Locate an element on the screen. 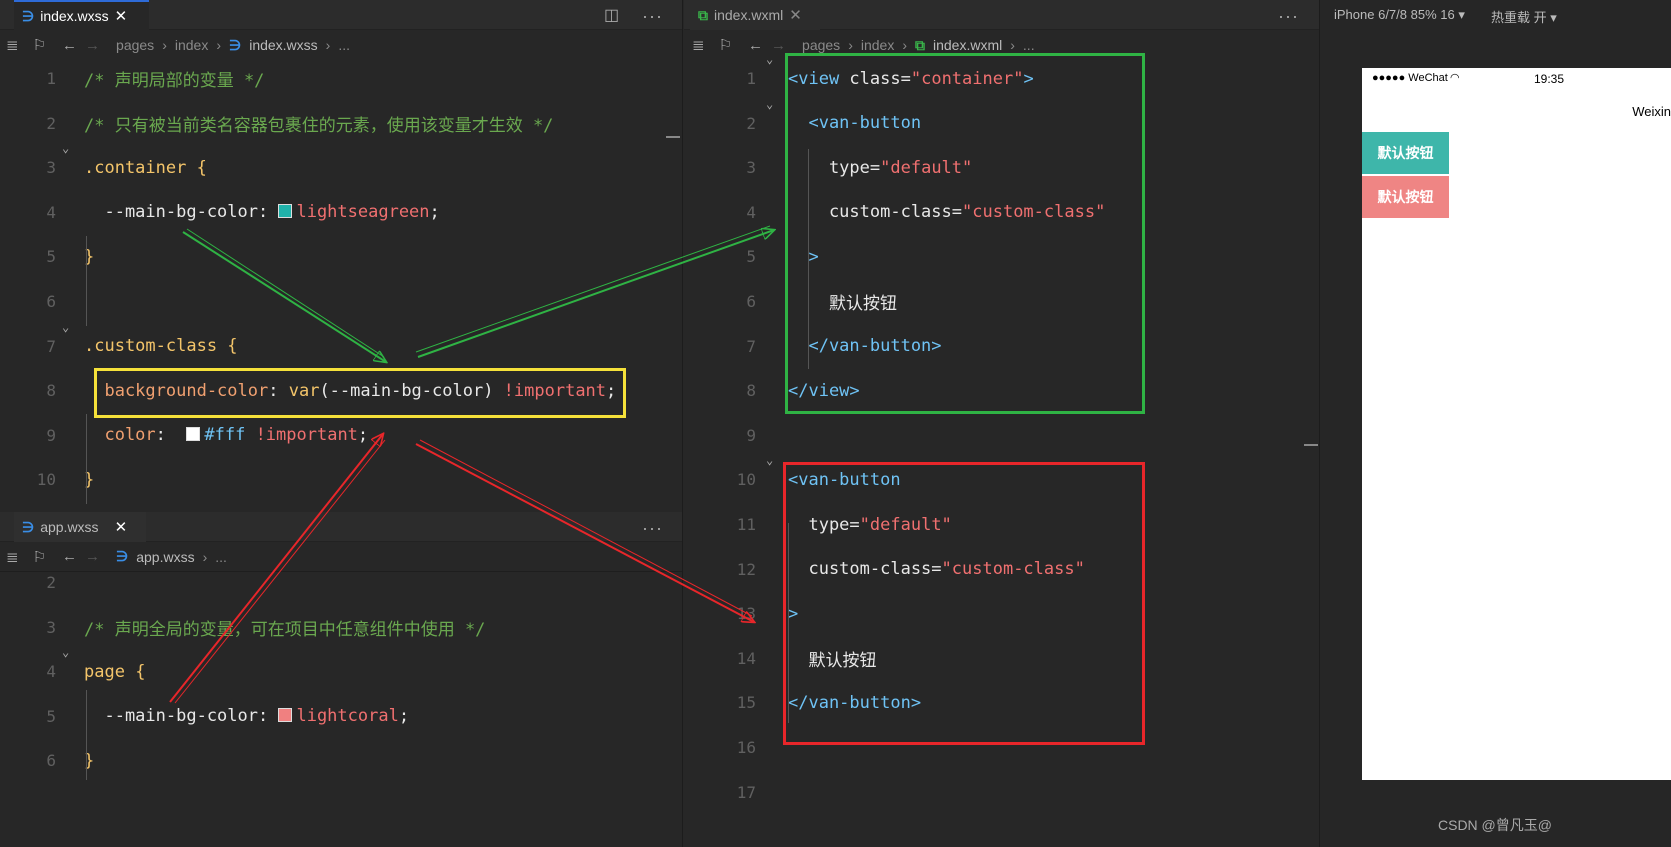  red-arrow-to-wxml is located at coordinates (584, 530).